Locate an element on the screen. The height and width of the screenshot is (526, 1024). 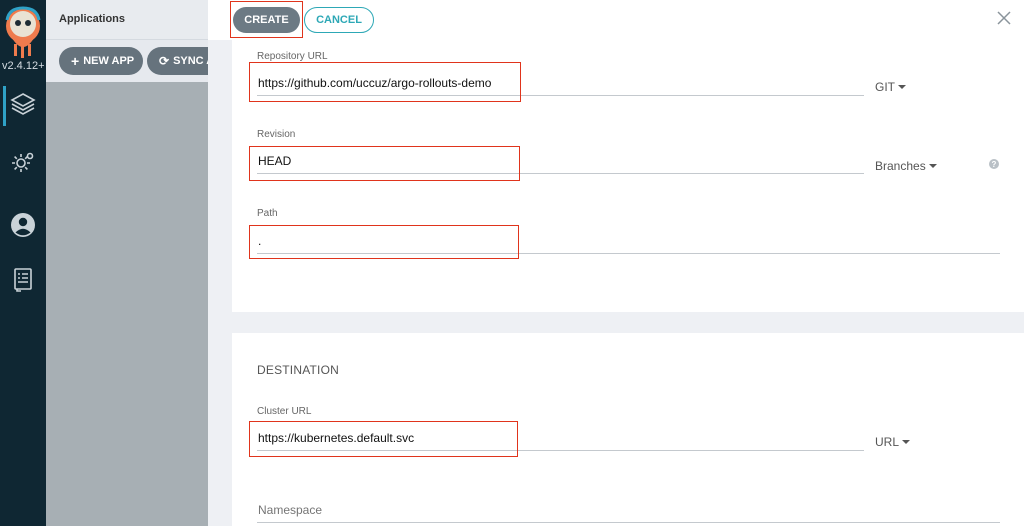
revision-input is located at coordinates (560, 163).